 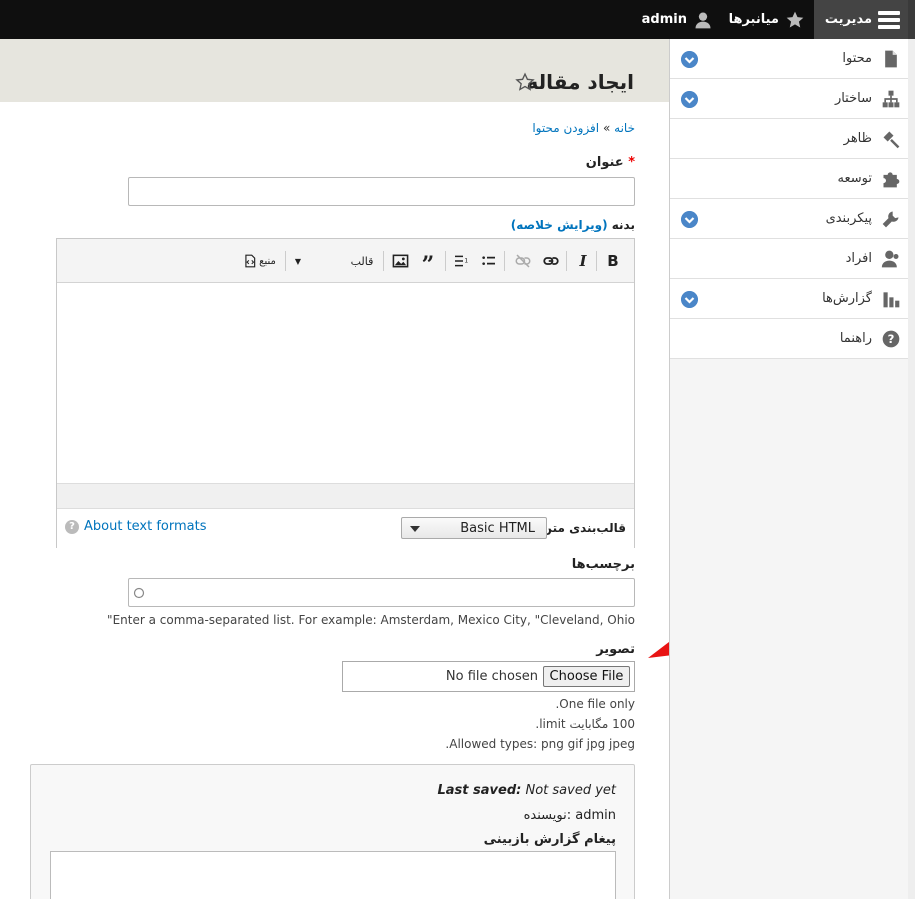 I want to click on about-text-formats-link: ? About text formats, so click(x=136, y=526).